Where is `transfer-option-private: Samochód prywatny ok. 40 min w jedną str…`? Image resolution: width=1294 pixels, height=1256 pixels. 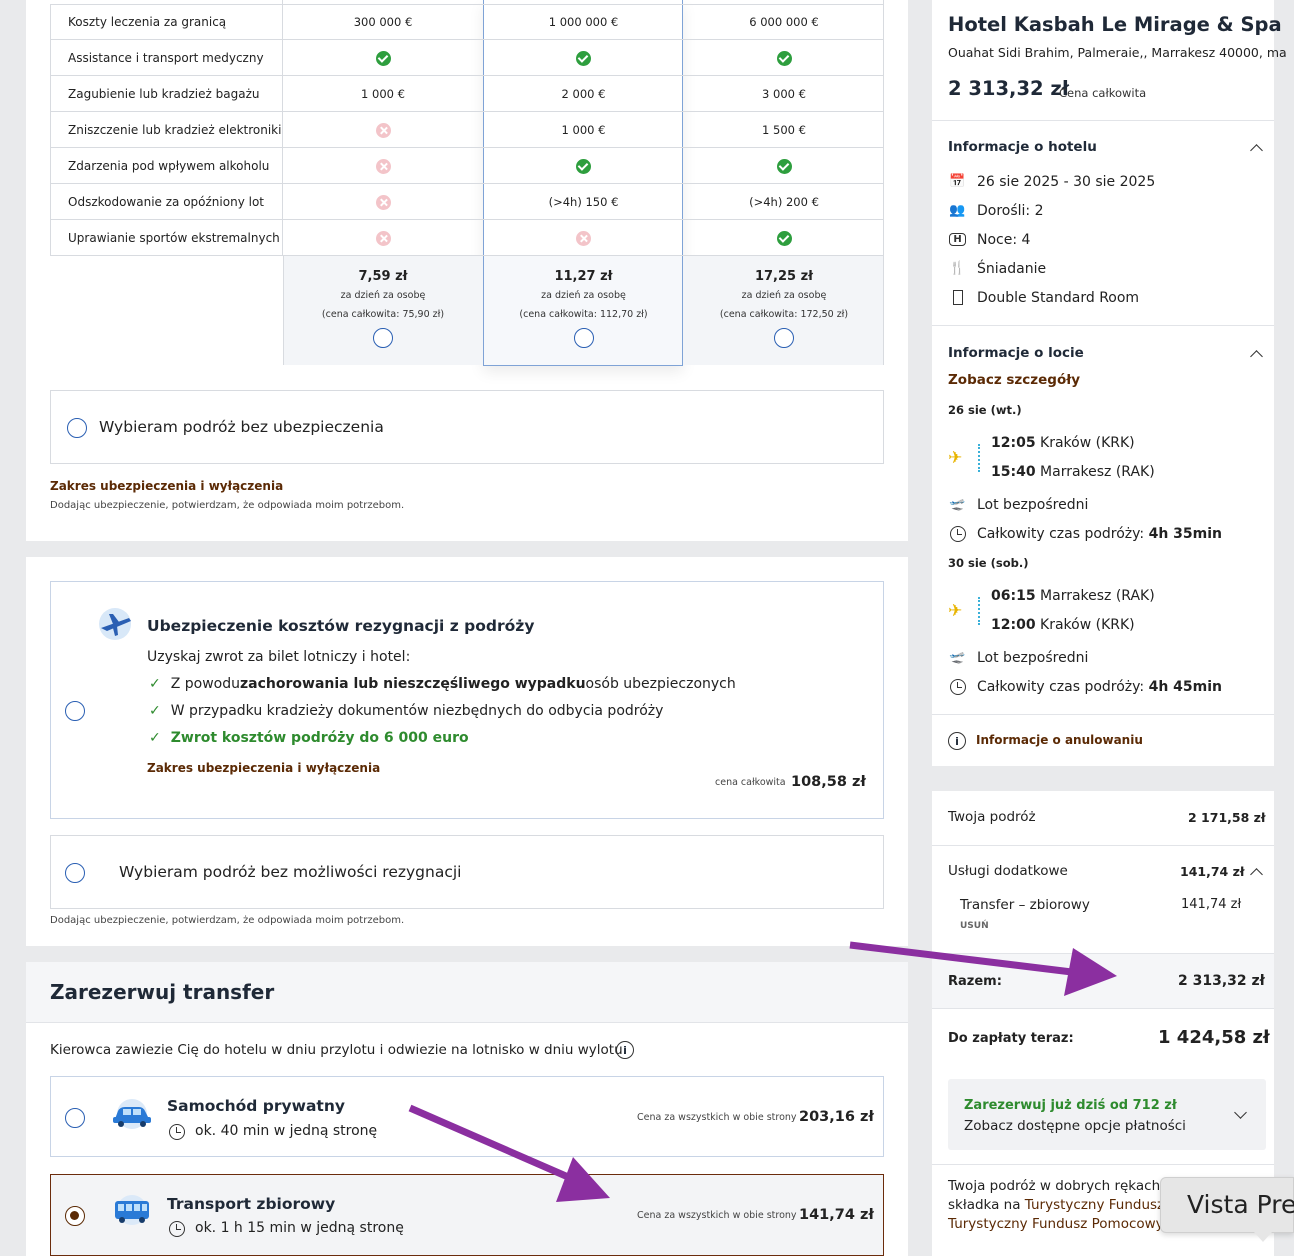
transfer-option-private: Samochód prywatny ok. 40 min w jedną str… is located at coordinates (467, 1116).